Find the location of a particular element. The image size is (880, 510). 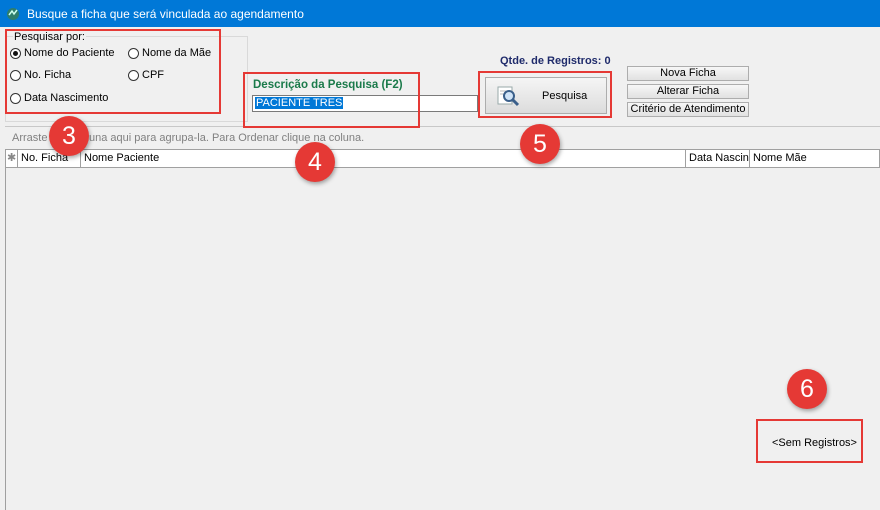

highlight-box-search-by is located at coordinates (113, 71).